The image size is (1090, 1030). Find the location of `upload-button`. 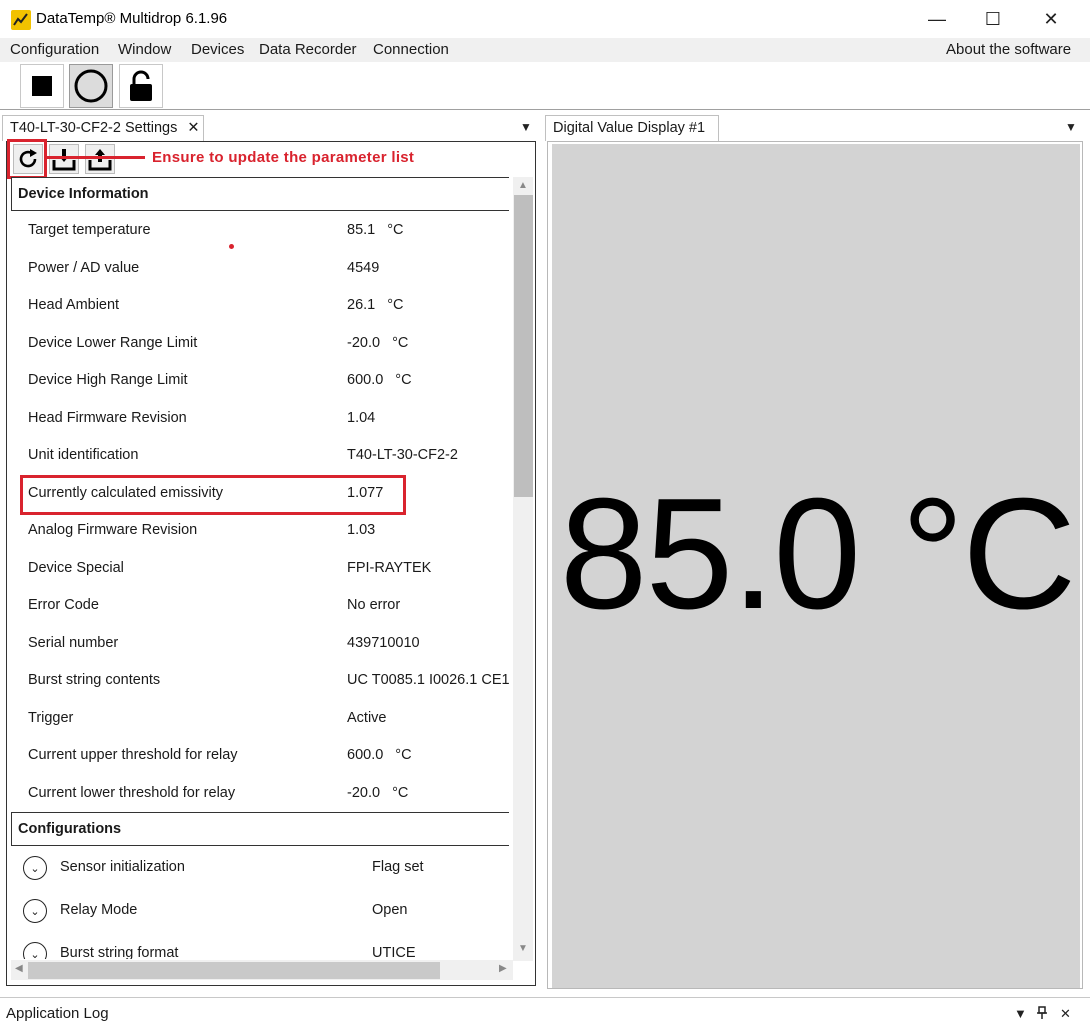

upload-button is located at coordinates (100, 159).